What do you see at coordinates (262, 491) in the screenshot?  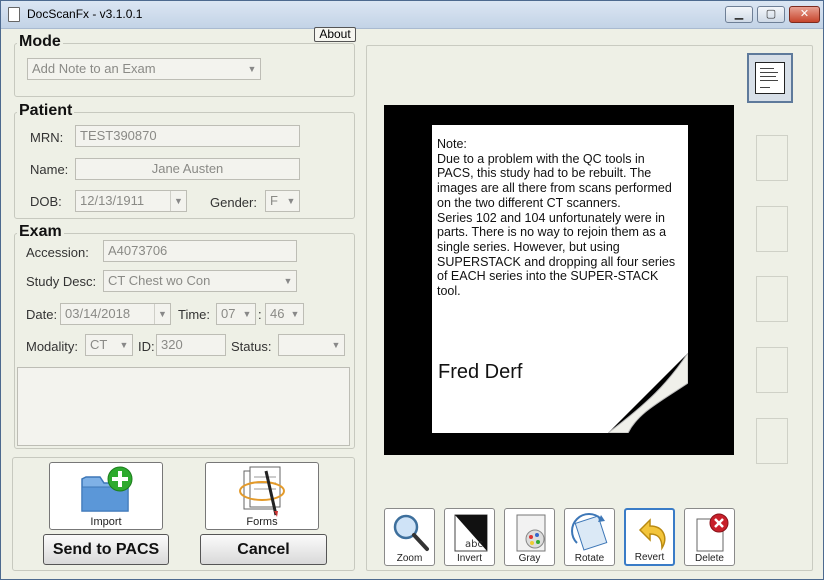 I see `forms-pen-icon` at bounding box center [262, 491].